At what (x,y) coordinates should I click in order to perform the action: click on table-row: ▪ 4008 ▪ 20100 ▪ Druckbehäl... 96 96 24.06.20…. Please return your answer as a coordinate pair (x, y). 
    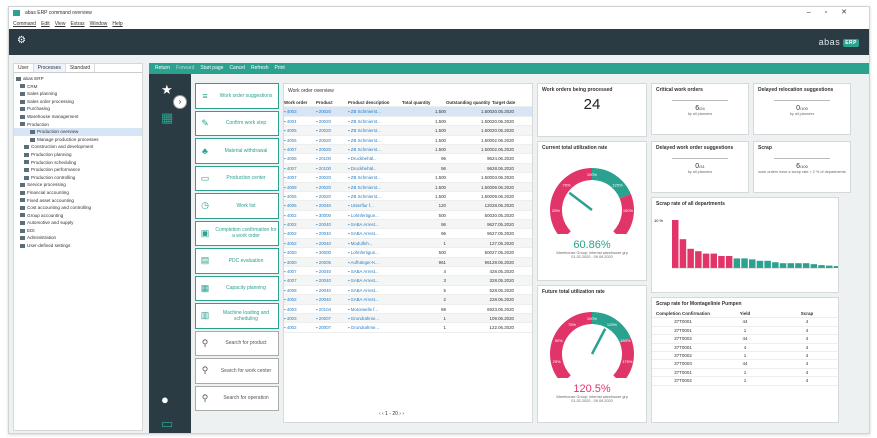
    Looking at the image, I should click on (408, 159).